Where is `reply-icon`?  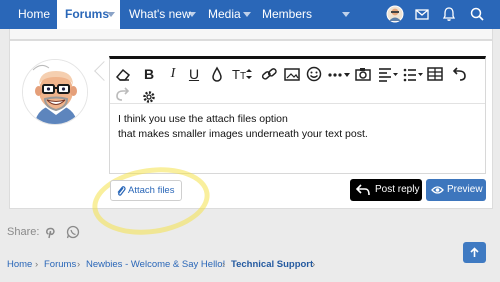
reply-icon is located at coordinates (363, 190).